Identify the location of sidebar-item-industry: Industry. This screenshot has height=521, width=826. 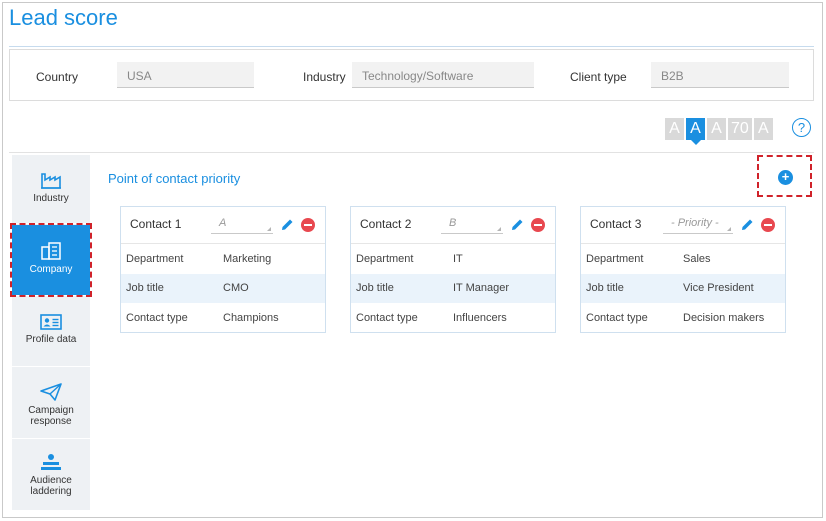
(51, 187).